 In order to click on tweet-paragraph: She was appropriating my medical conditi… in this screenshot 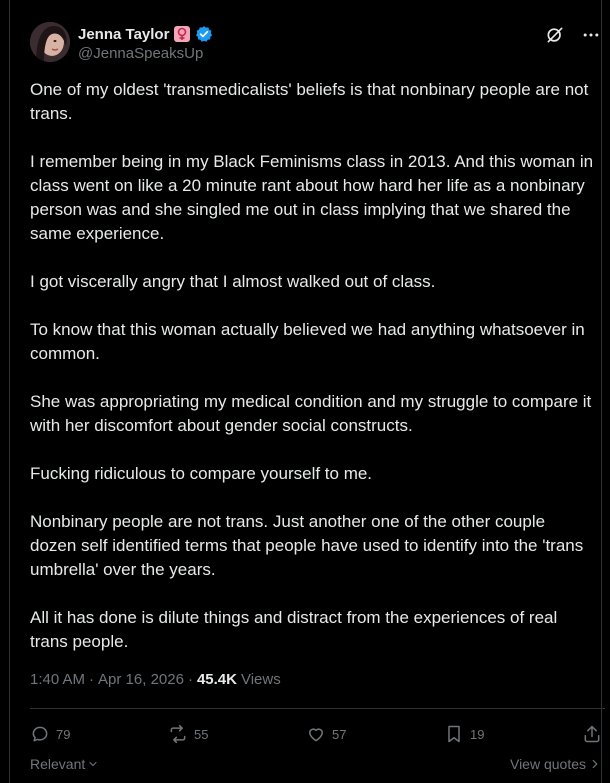, I will do `click(311, 413)`.